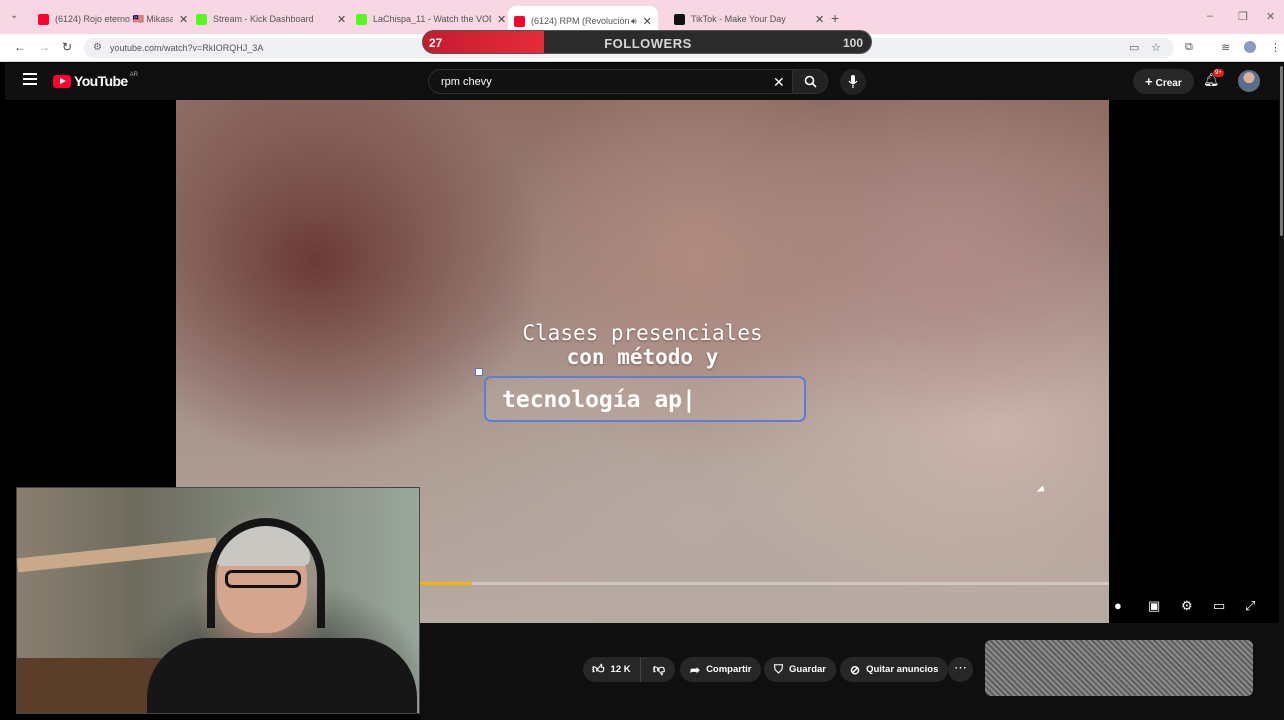  Describe the element at coordinates (30, 79) in the screenshot. I see `hamburger-menu-icon` at that location.